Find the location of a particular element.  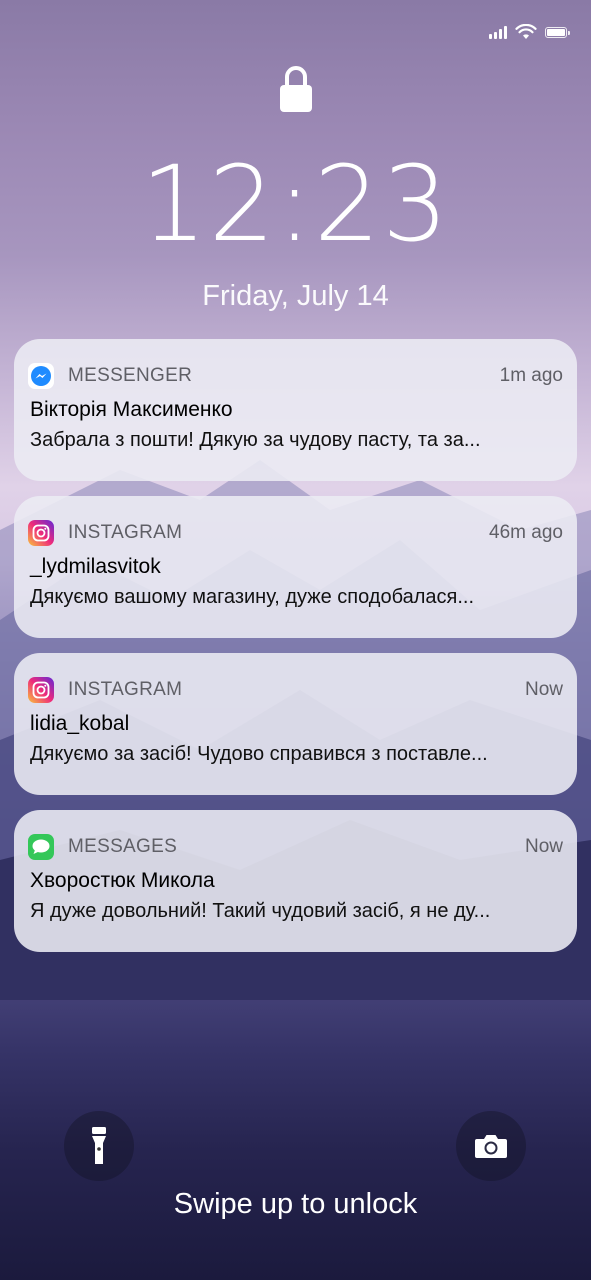

notification-sender: lidia_kobal is located at coordinates (80, 723).